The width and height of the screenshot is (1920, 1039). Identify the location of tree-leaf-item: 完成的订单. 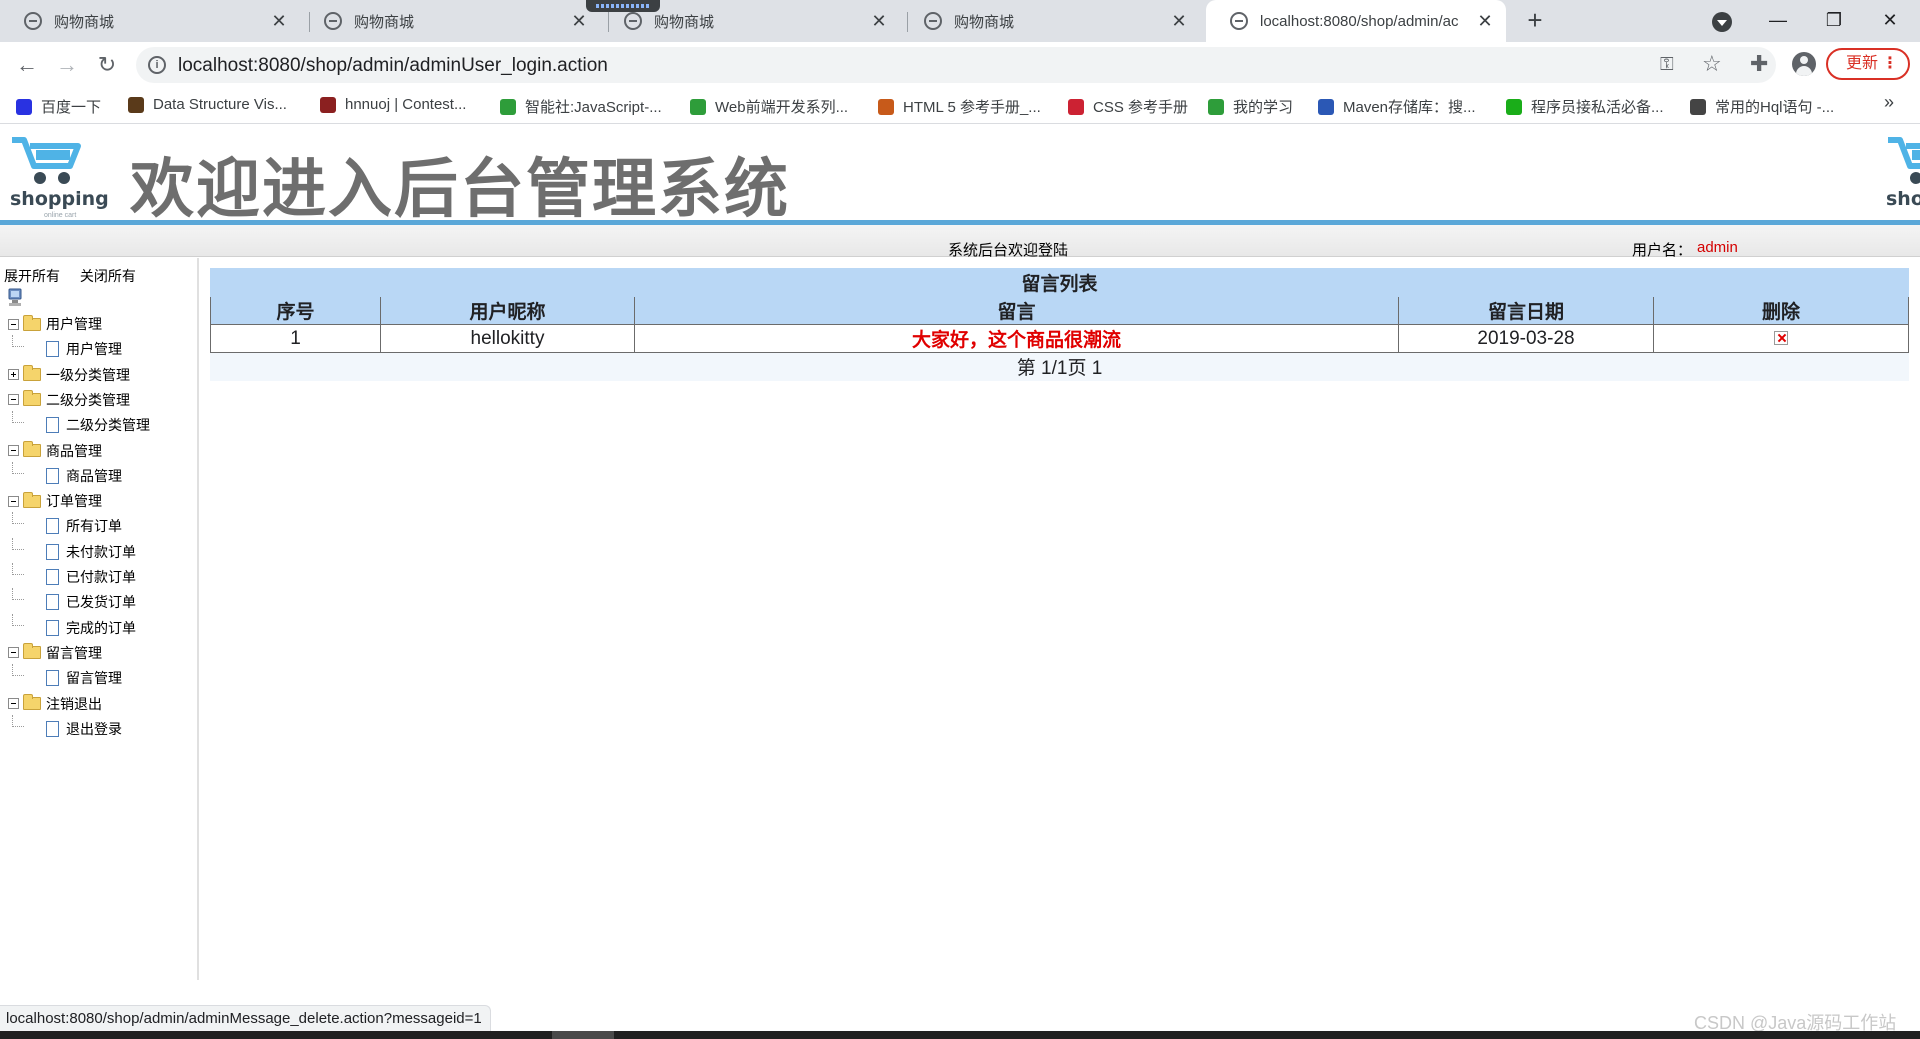
(74, 626).